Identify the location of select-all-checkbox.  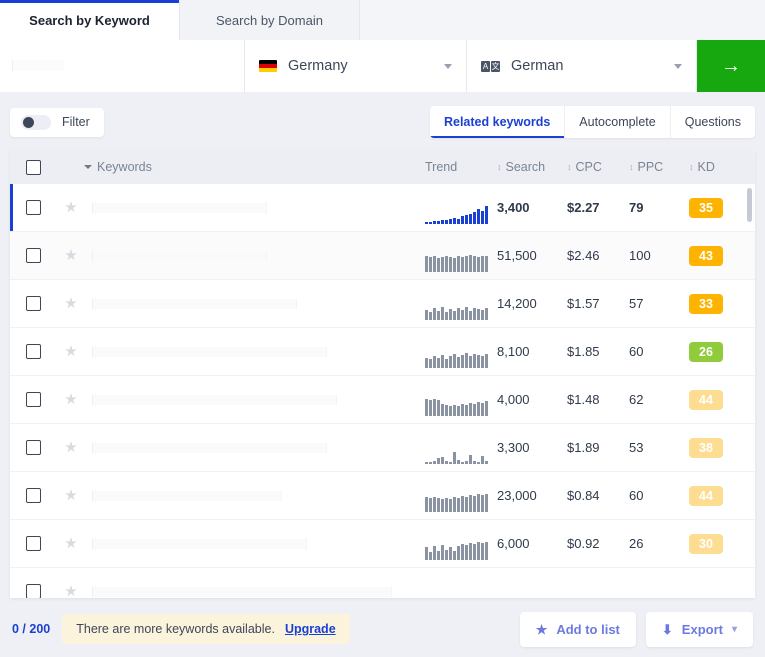
(33, 167).